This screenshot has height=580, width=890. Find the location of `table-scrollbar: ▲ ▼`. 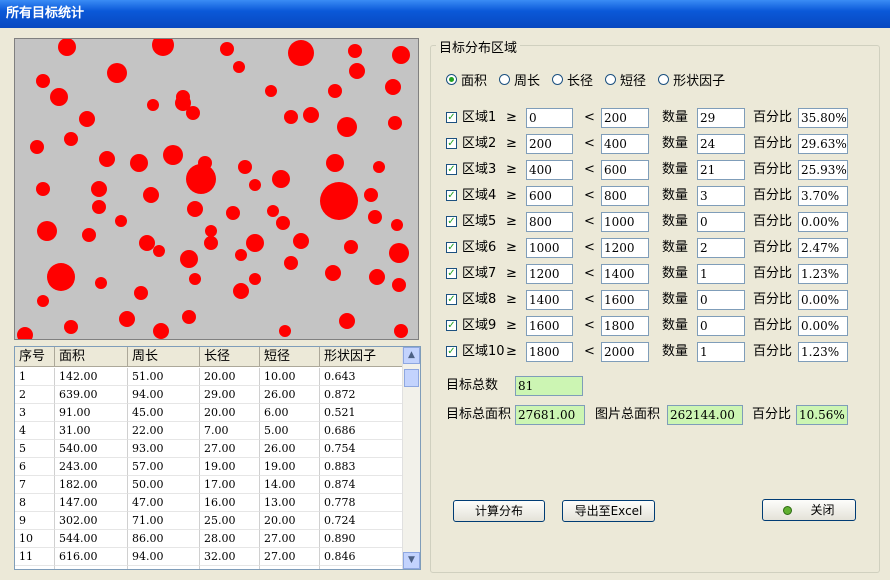

table-scrollbar: ▲ ▼ is located at coordinates (411, 458).